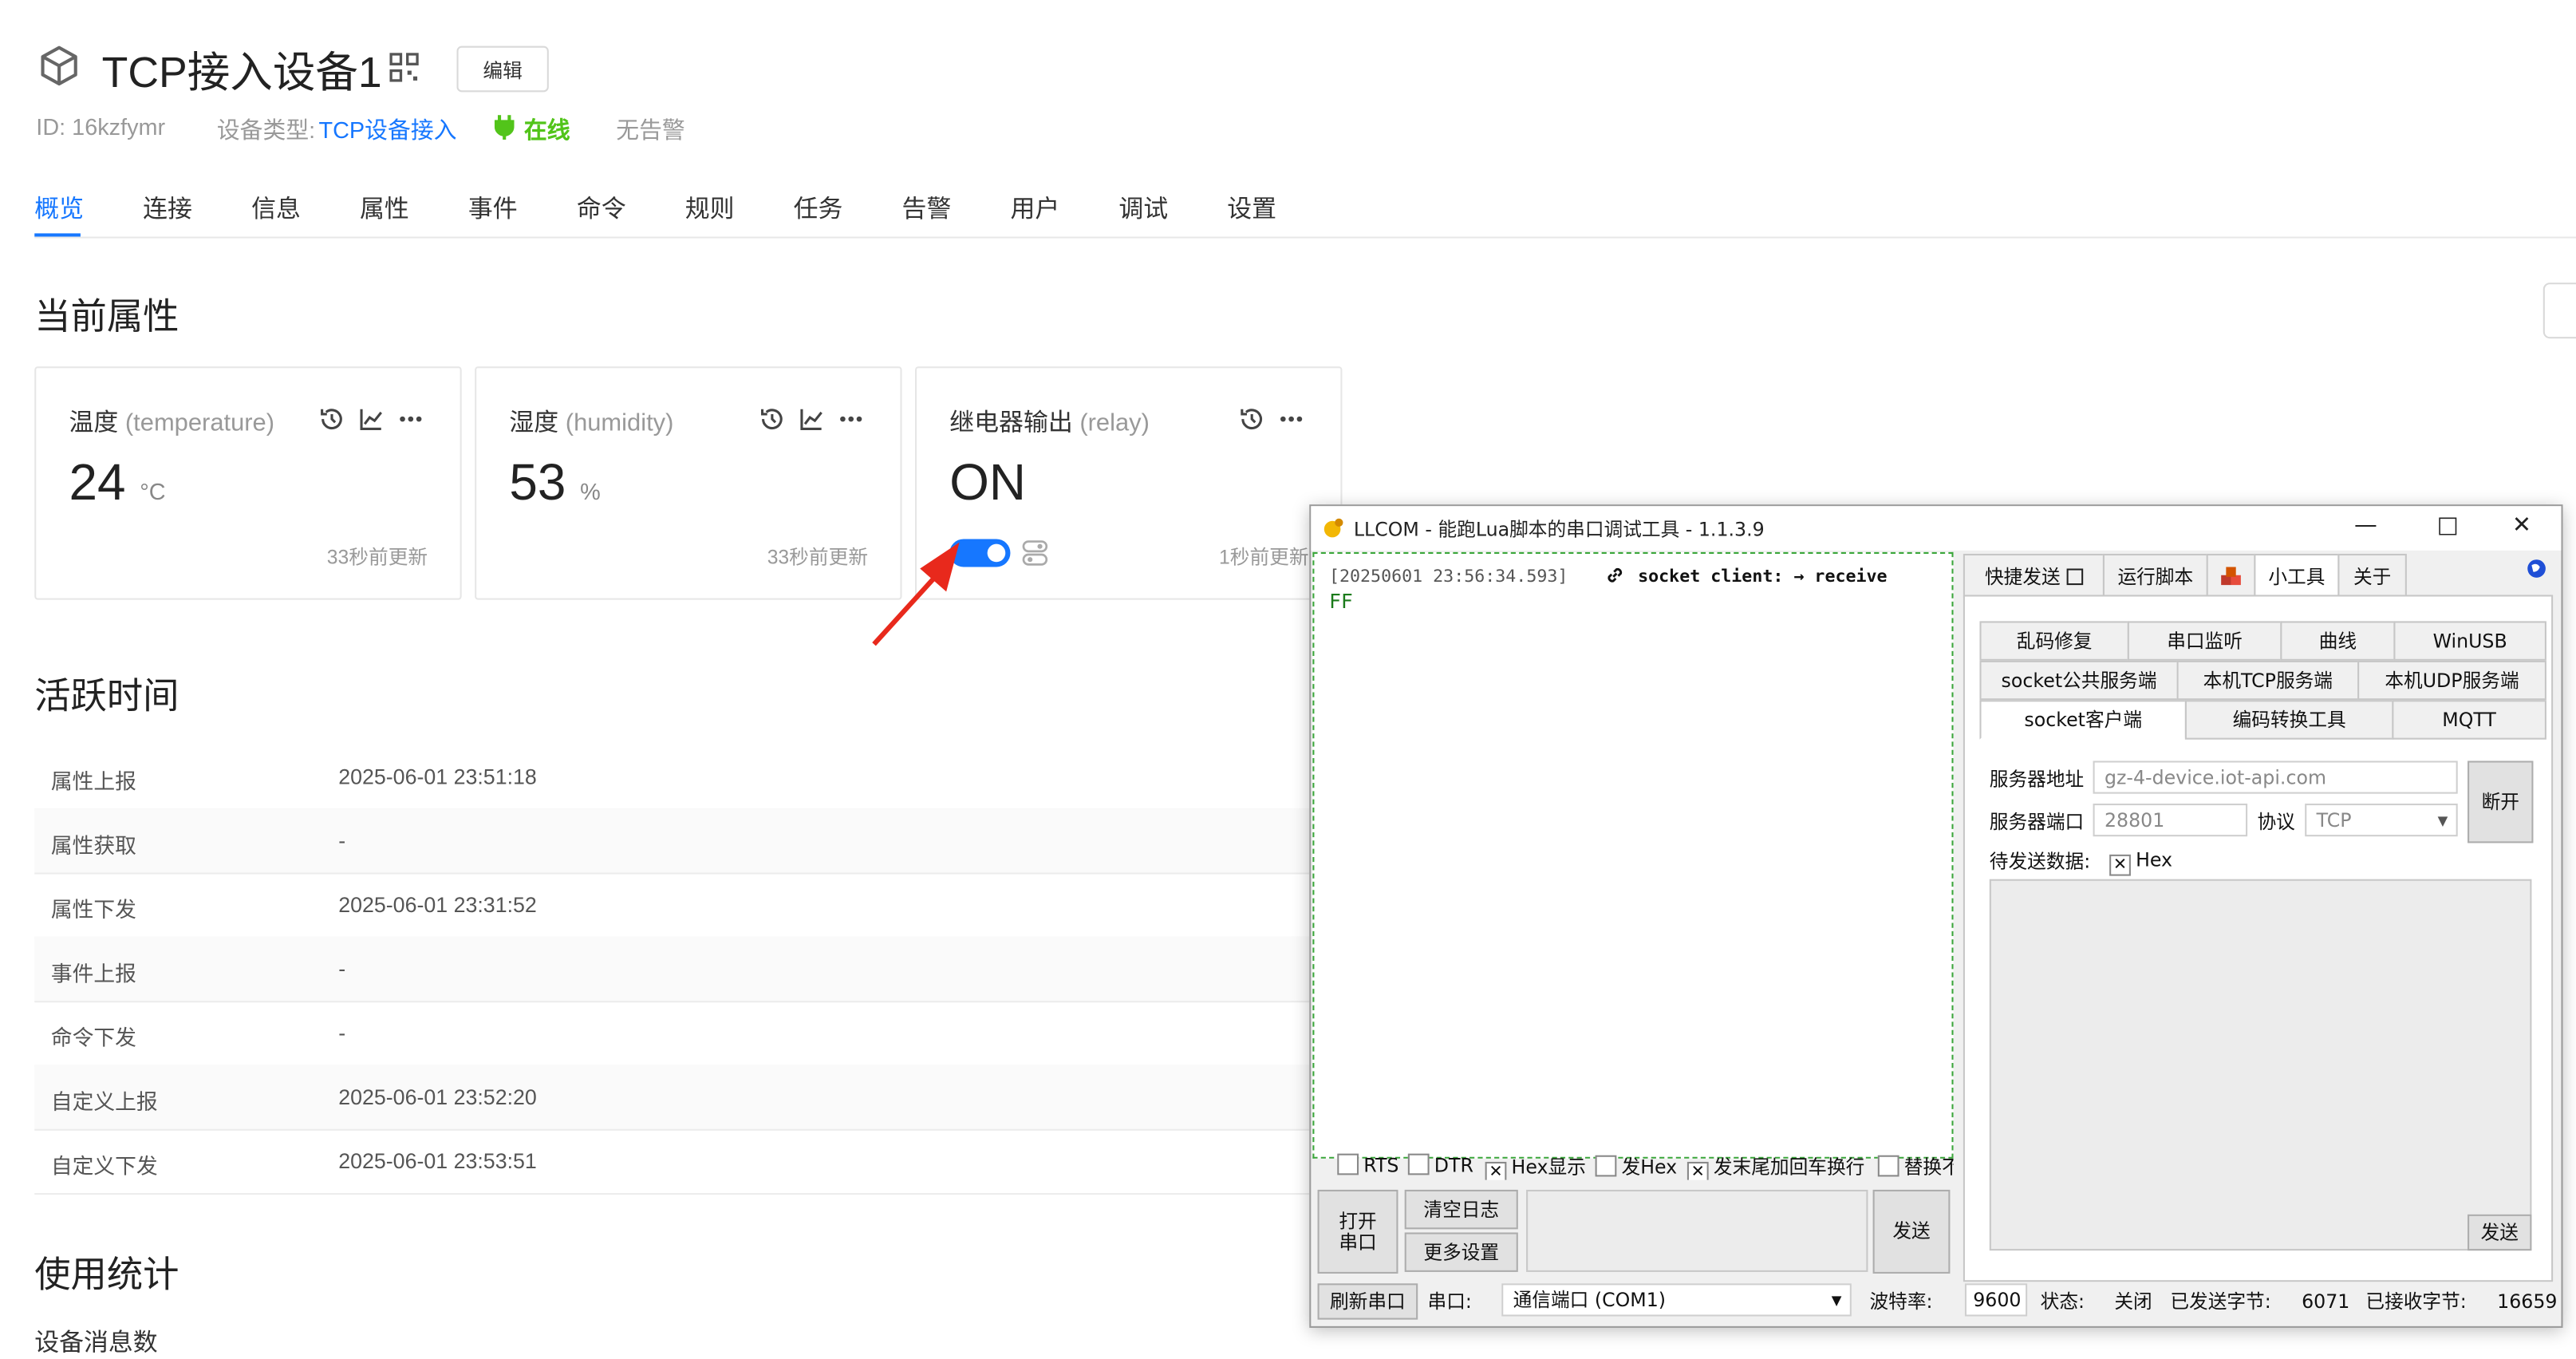 This screenshot has height=1359, width=2576. I want to click on globe-icon, so click(2536, 569).